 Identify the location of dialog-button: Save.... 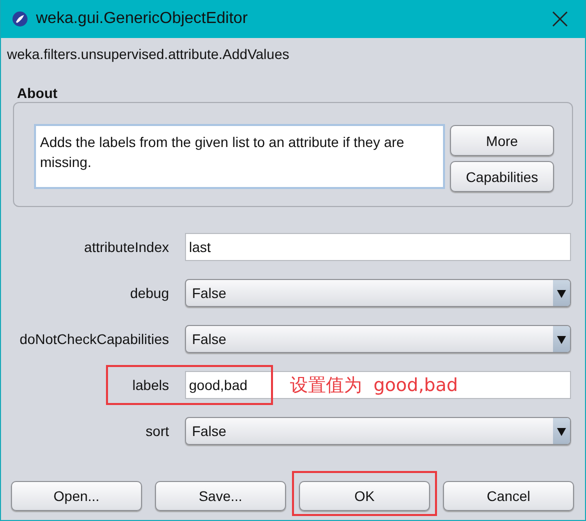
(220, 496).